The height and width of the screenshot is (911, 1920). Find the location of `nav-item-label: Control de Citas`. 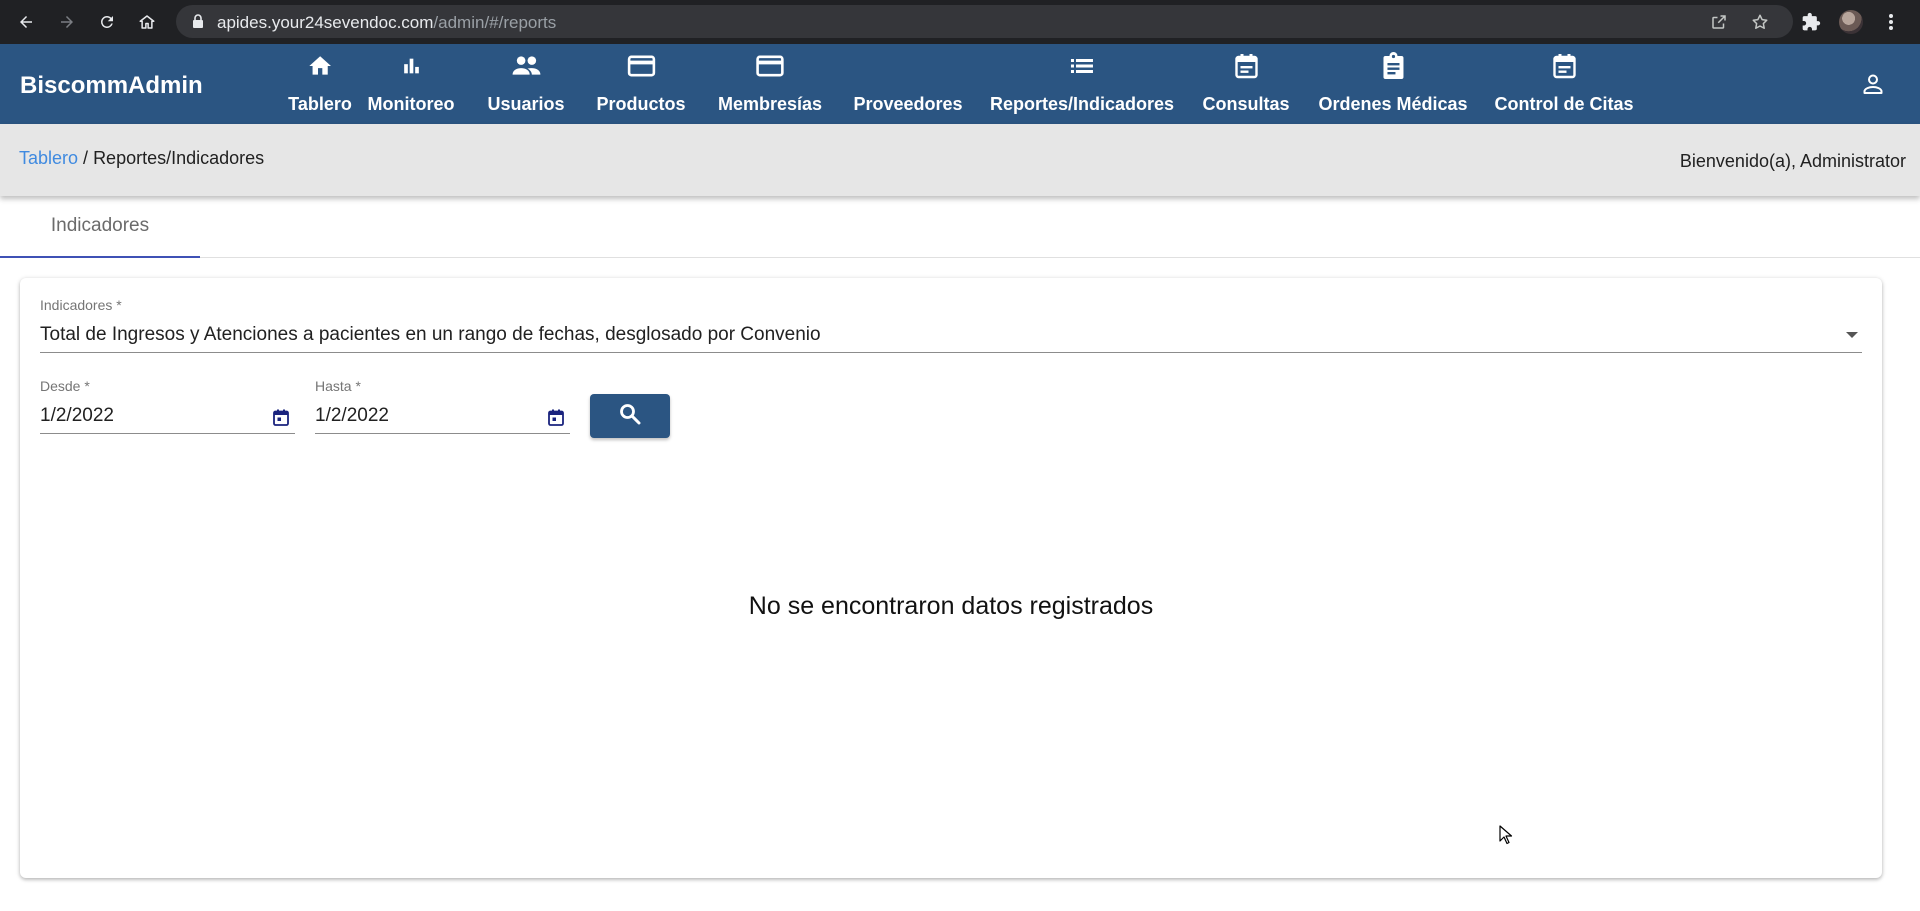

nav-item-label: Control de Citas is located at coordinates (1564, 104).